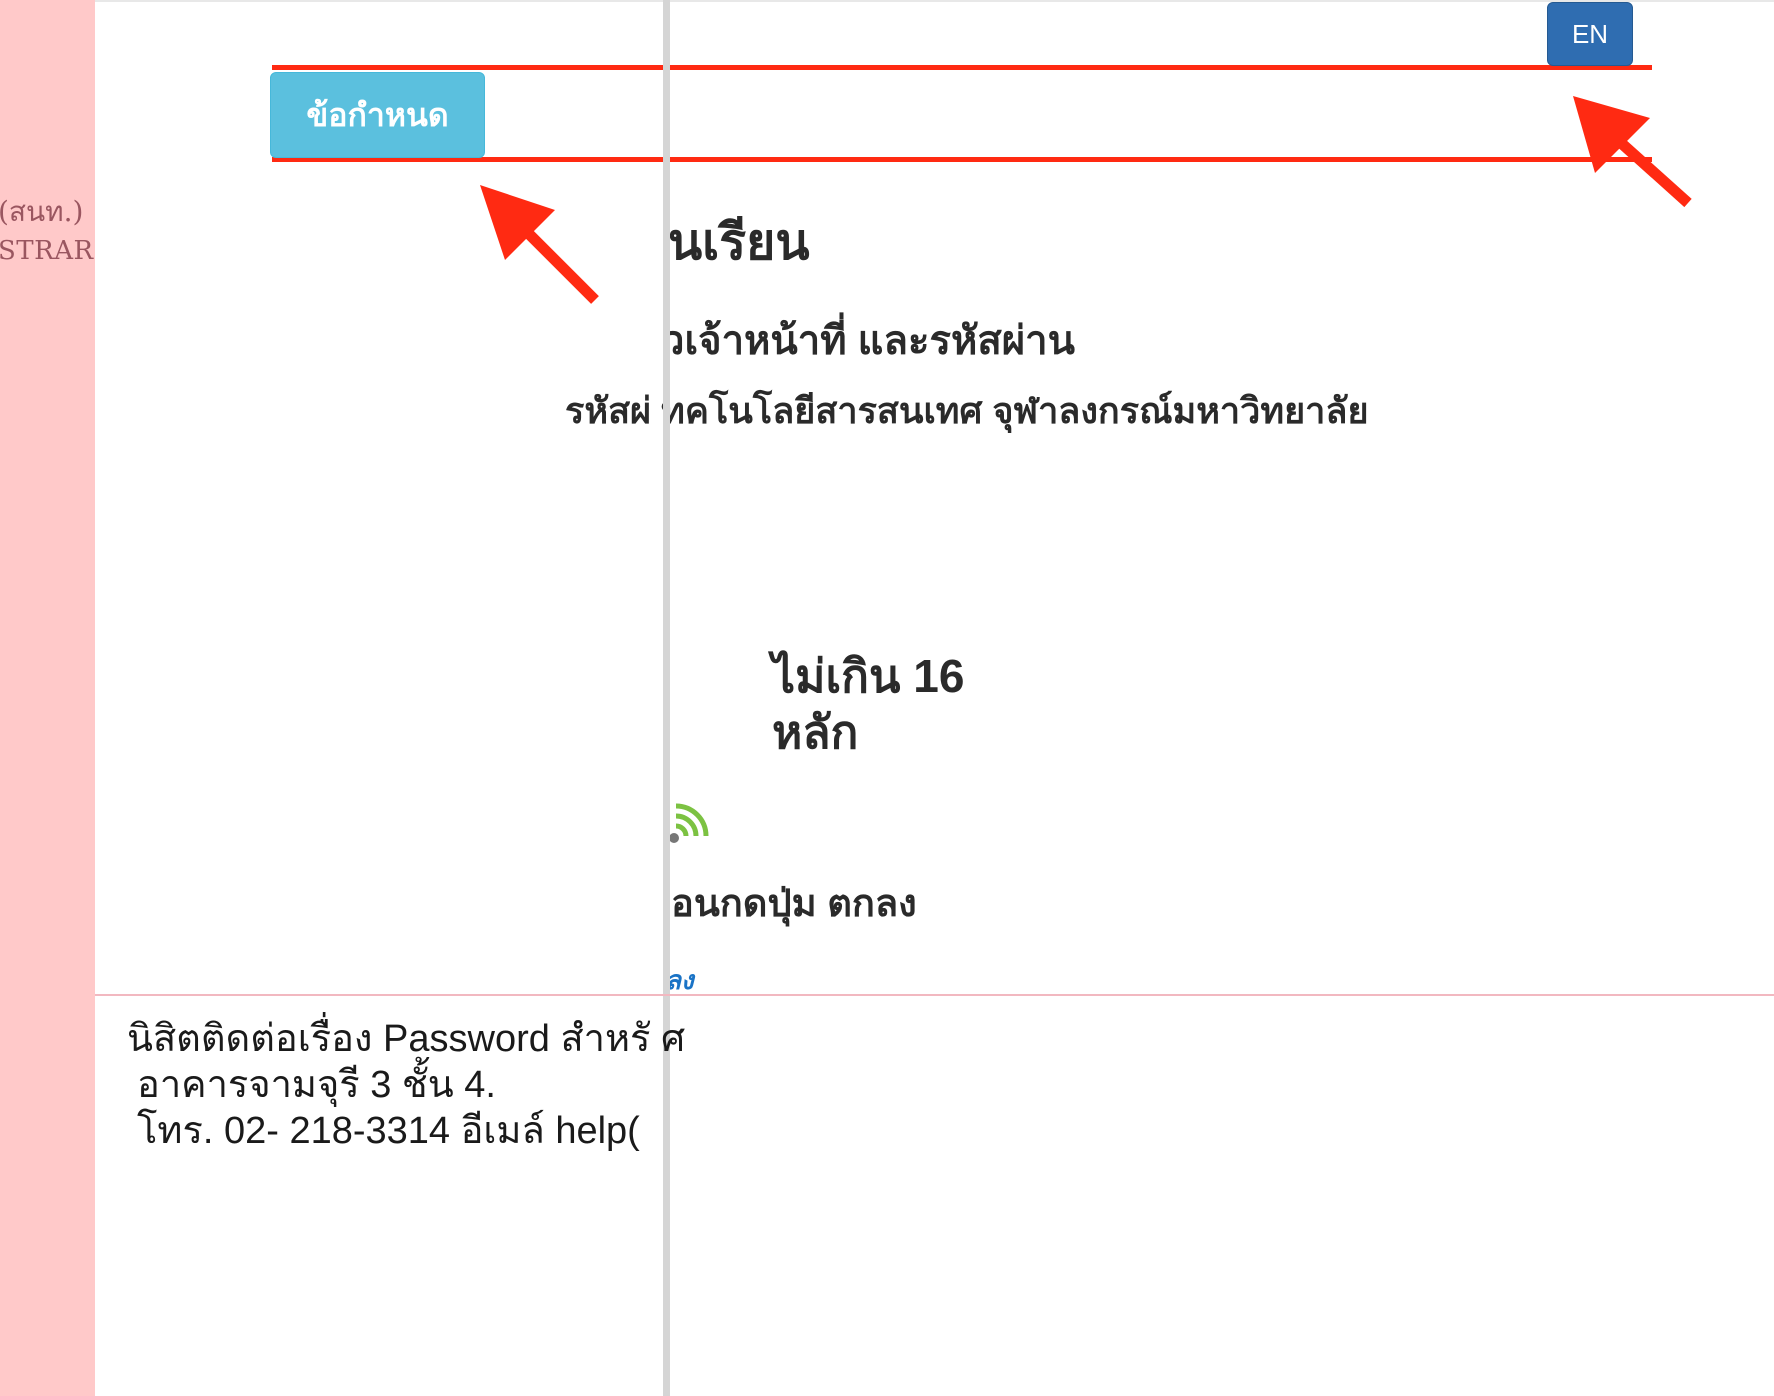  Describe the element at coordinates (934, 1) in the screenshot. I see `top-border` at that location.